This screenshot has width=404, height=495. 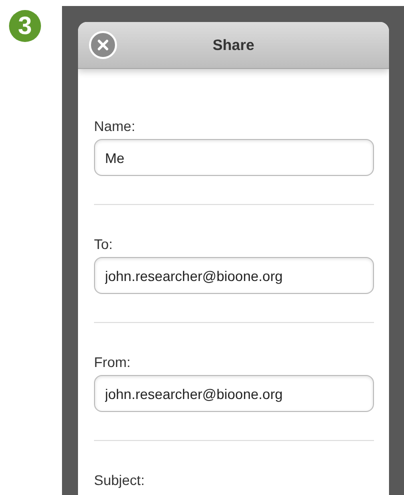 I want to click on field-label: Name:, so click(x=115, y=126).